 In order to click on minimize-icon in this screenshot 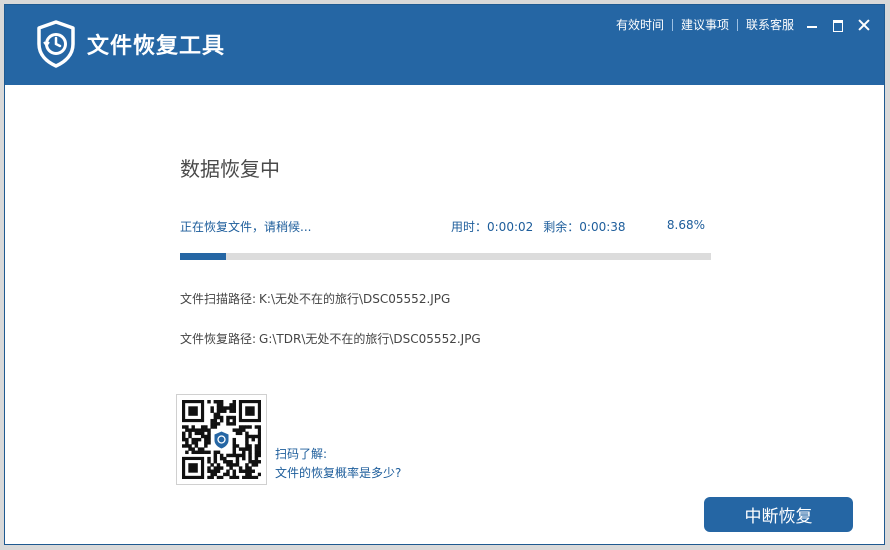, I will do `click(812, 25)`.